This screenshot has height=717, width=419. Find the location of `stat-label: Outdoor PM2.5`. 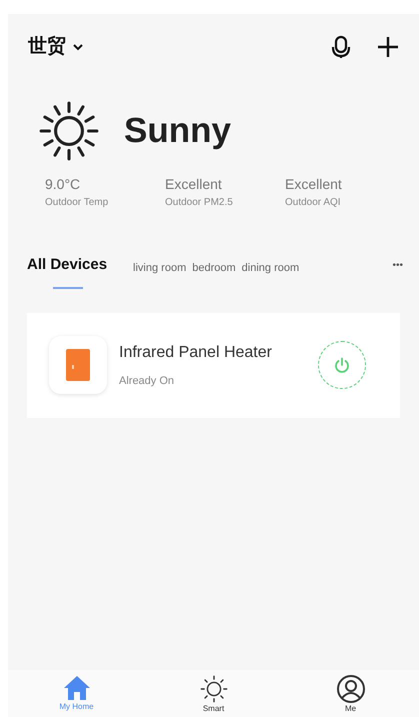

stat-label: Outdoor PM2.5 is located at coordinates (199, 203).